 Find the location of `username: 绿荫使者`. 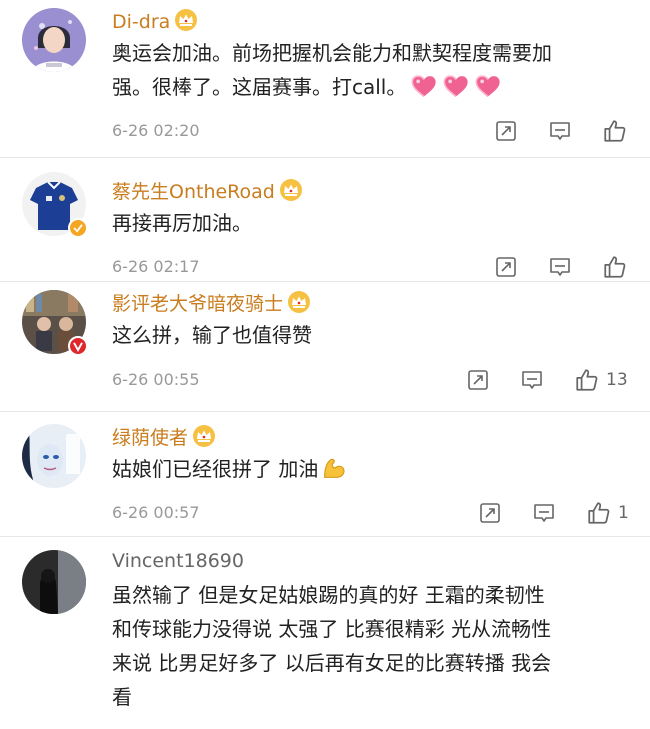

username: 绿荫使者 is located at coordinates (164, 436).